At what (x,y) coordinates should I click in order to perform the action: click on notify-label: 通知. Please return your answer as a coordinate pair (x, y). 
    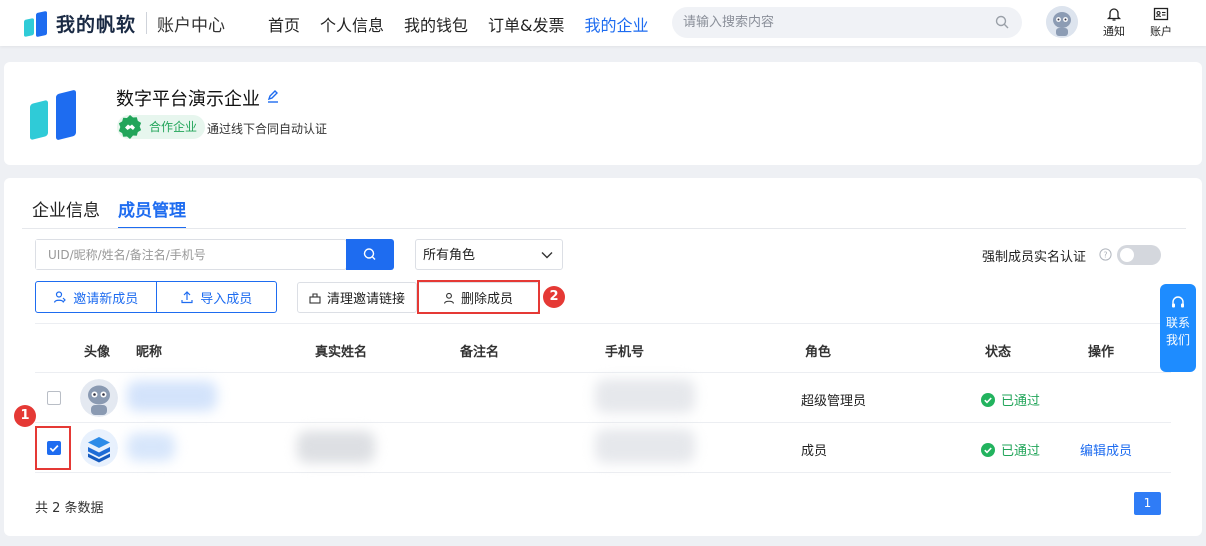
    Looking at the image, I should click on (1114, 31).